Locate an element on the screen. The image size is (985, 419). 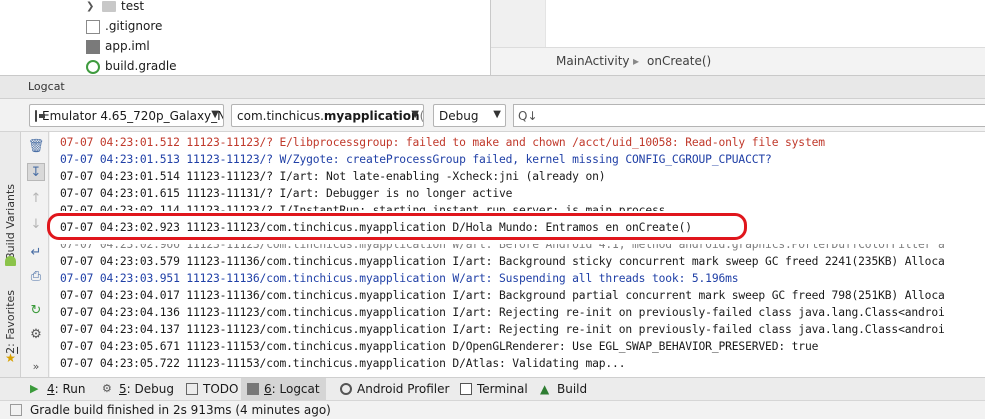
restart-icon: ↻ is located at coordinates (36, 310).